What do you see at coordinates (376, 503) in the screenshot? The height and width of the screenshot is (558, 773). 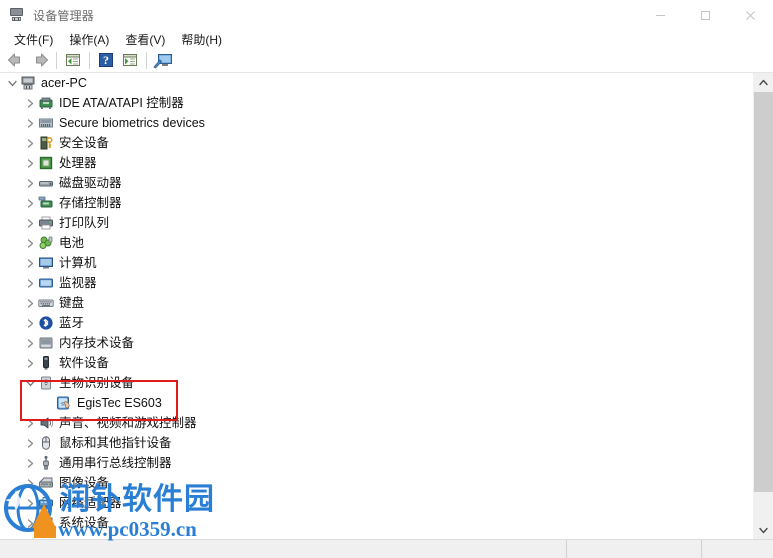 I see `tree-row-network-adapters: 网络适配器` at bounding box center [376, 503].